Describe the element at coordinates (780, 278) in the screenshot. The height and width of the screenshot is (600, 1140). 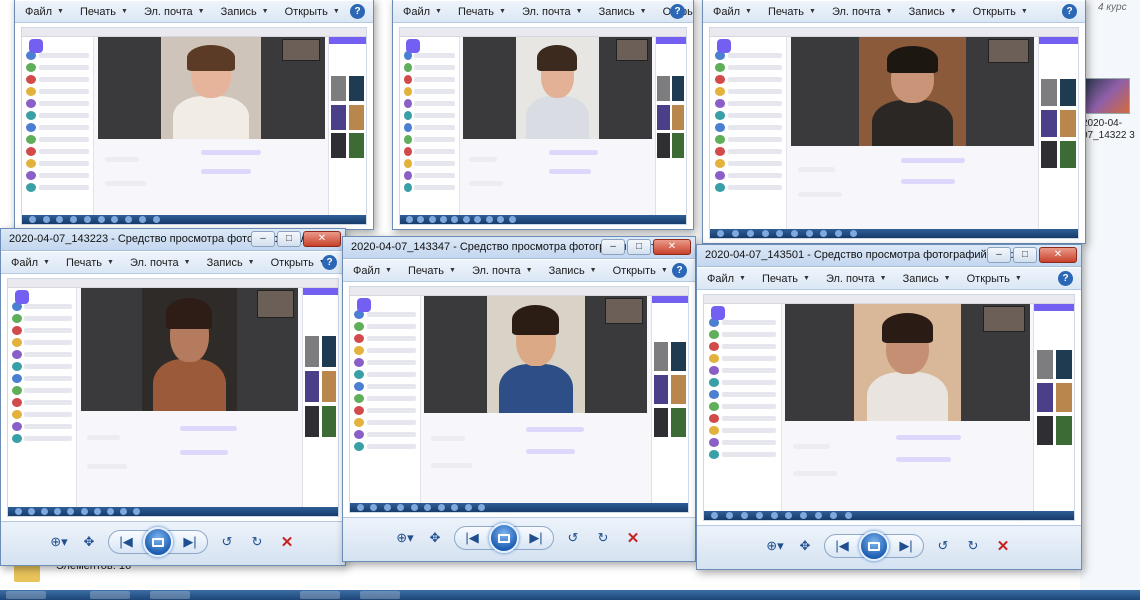
I see `menu-label: Печать` at that location.